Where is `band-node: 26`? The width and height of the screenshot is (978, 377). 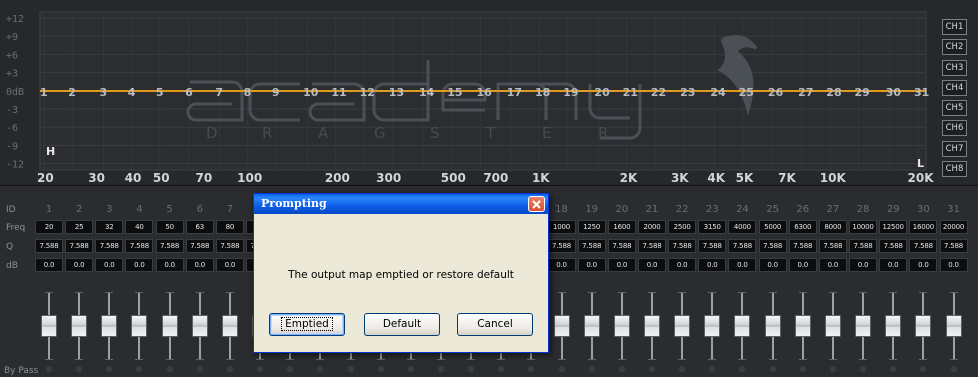
band-node: 26 is located at coordinates (776, 92).